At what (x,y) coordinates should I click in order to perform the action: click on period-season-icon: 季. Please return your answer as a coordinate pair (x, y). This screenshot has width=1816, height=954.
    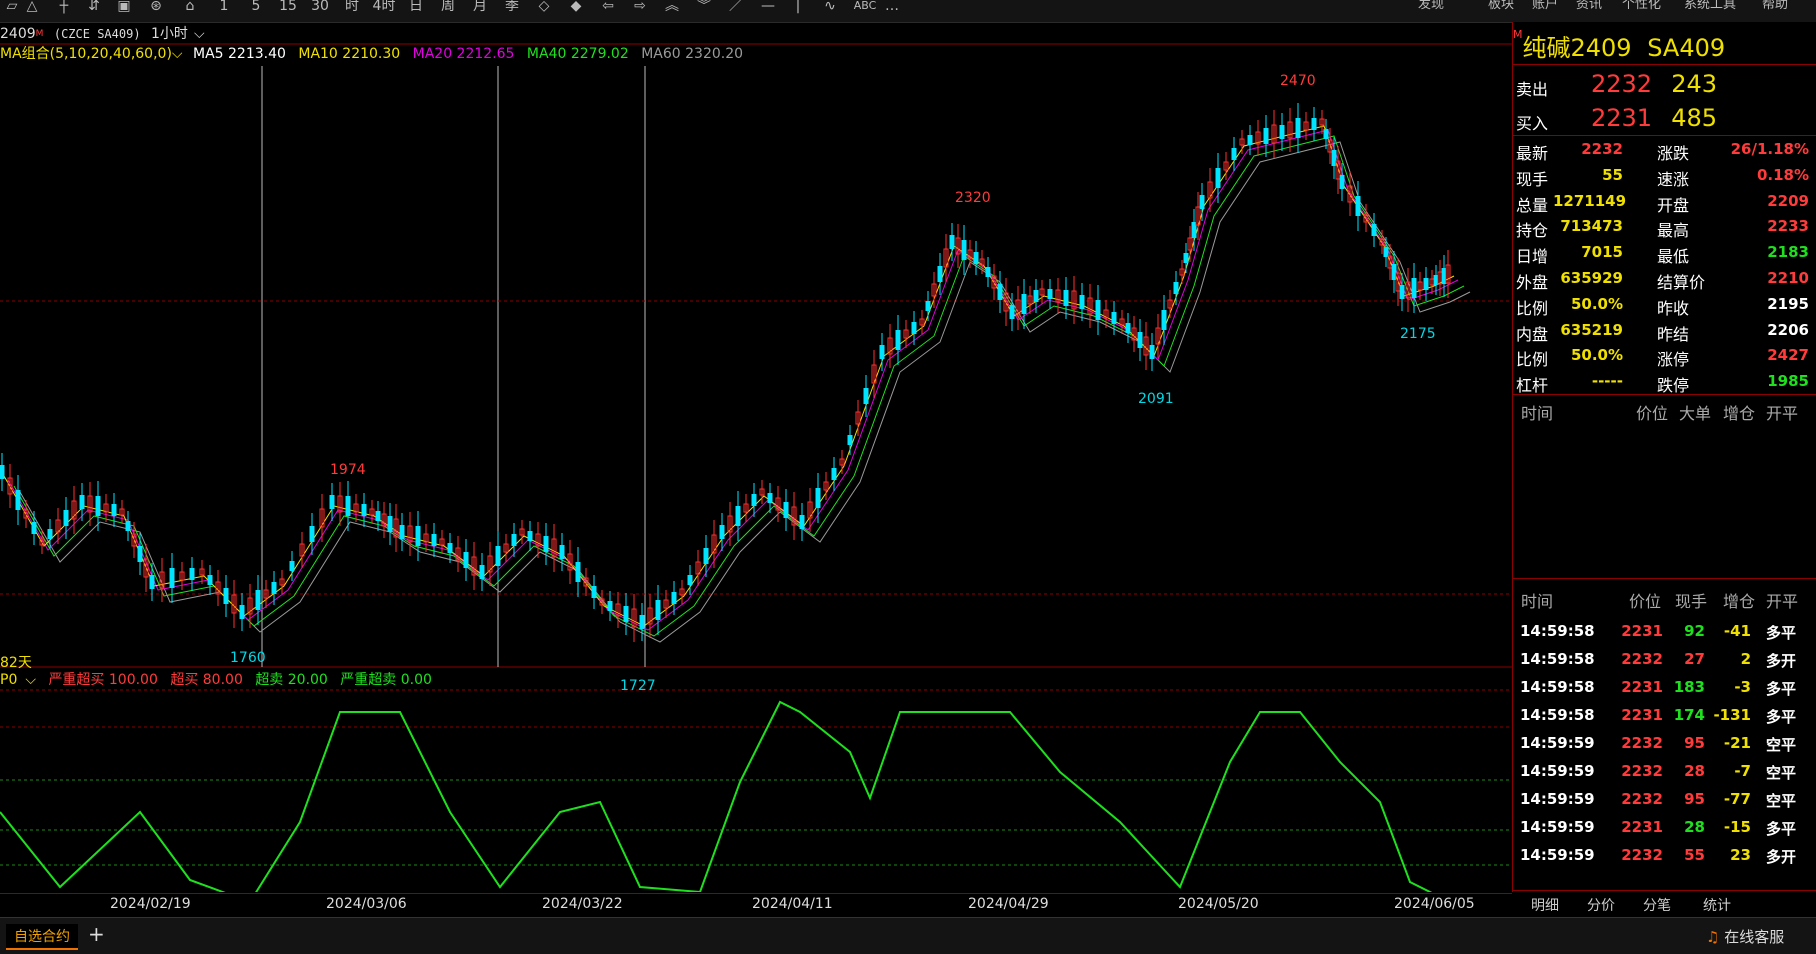
    Looking at the image, I should click on (512, 7).